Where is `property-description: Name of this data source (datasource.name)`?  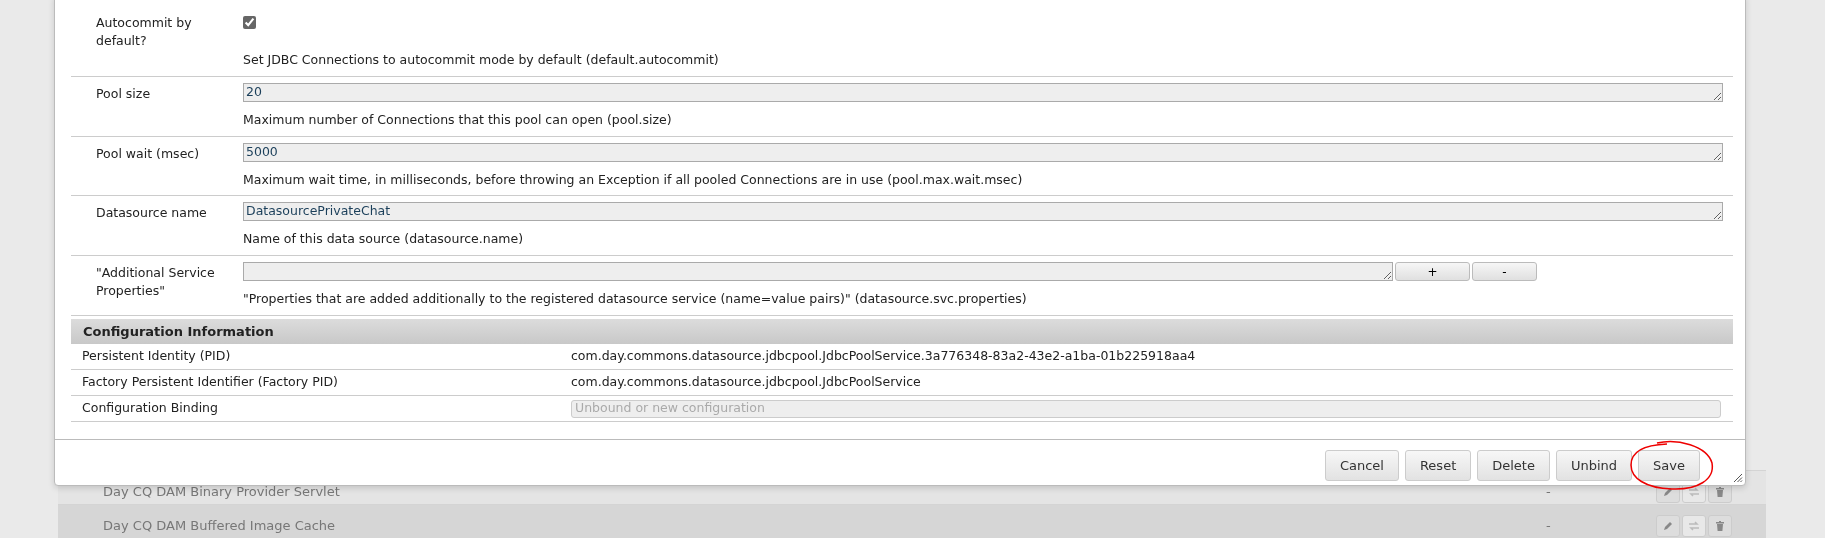 property-description: Name of this data source (datasource.name) is located at coordinates (384, 239).